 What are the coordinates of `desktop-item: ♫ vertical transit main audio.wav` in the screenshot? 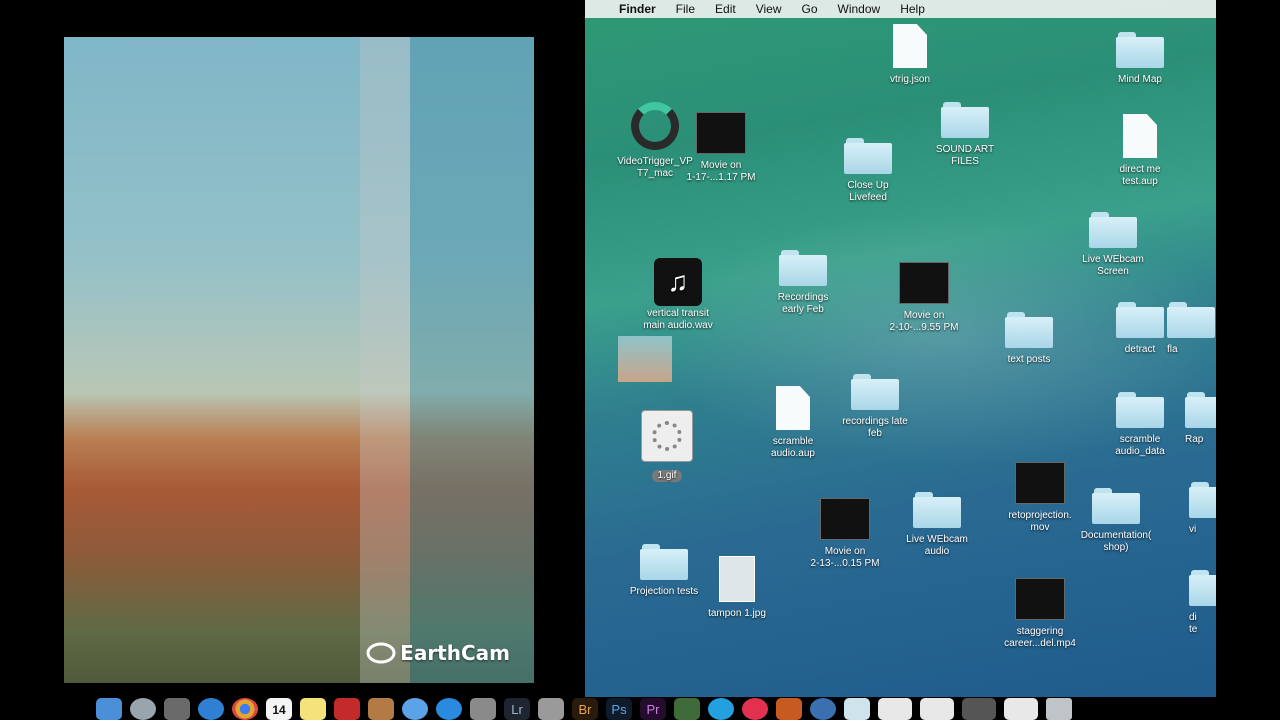 It's located at (678, 295).